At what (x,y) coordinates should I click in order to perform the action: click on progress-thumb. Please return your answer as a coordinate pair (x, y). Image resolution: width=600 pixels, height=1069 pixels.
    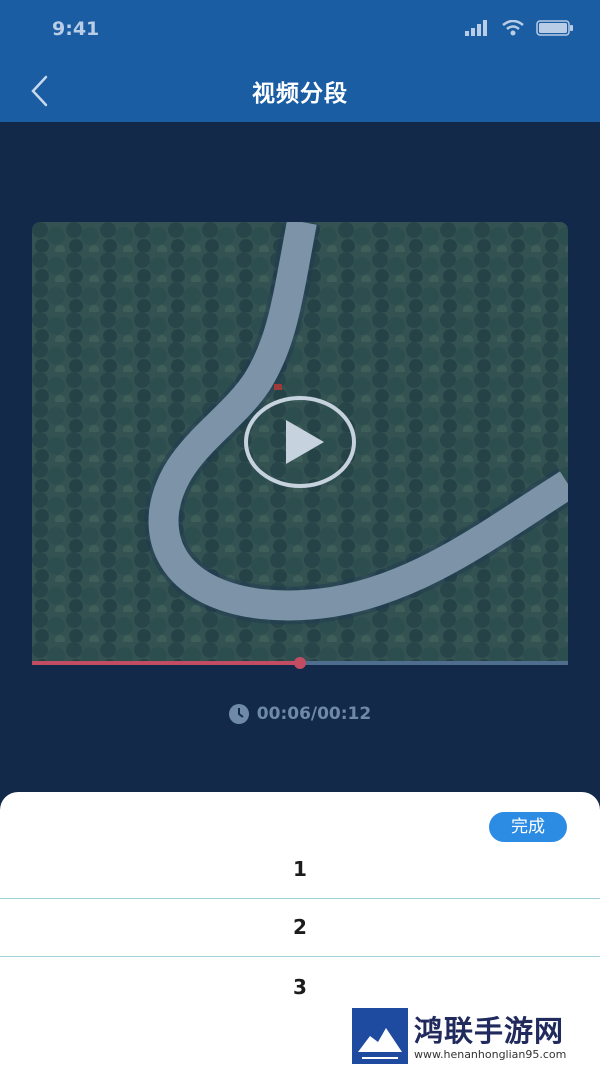
    Looking at the image, I should click on (300, 663).